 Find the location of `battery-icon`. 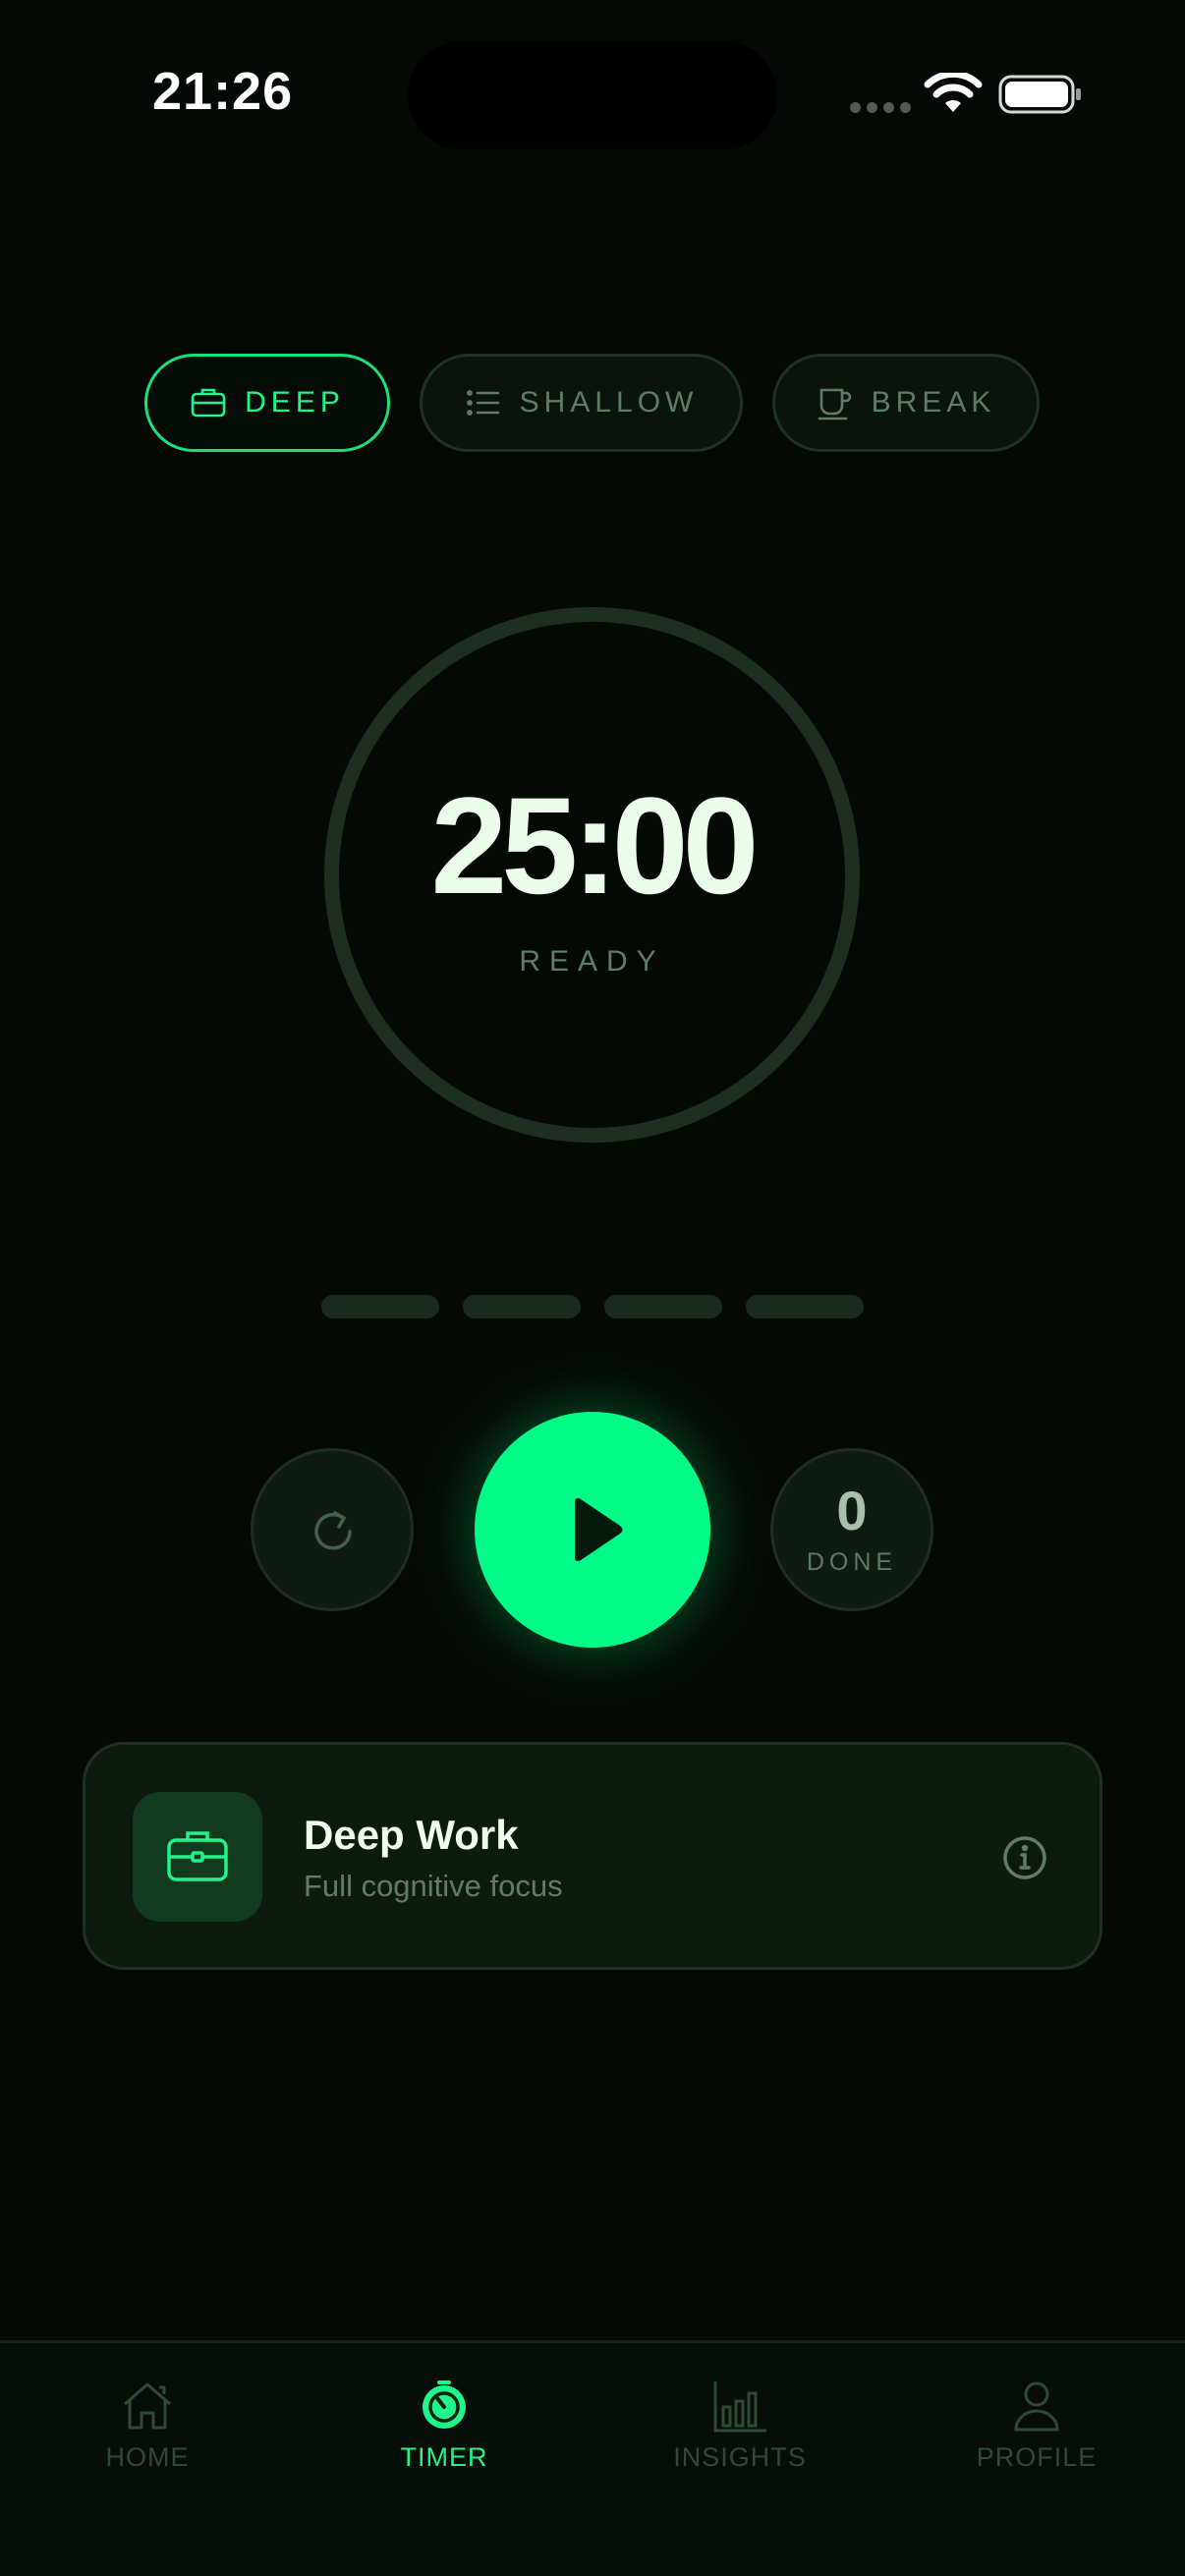

battery-icon is located at coordinates (1040, 94).